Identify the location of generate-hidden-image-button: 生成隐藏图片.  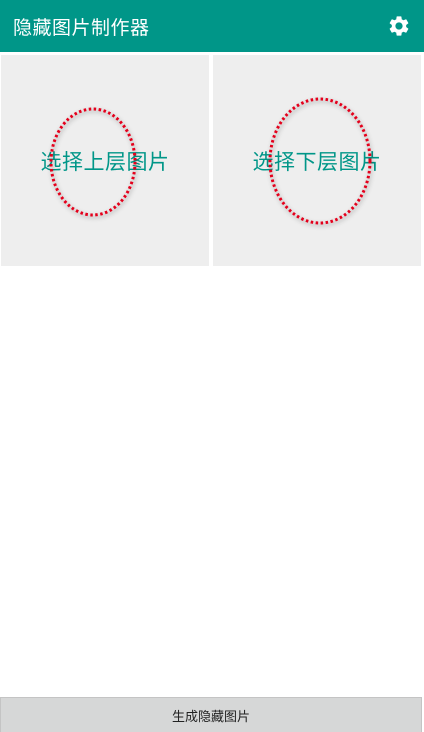
(211, 714).